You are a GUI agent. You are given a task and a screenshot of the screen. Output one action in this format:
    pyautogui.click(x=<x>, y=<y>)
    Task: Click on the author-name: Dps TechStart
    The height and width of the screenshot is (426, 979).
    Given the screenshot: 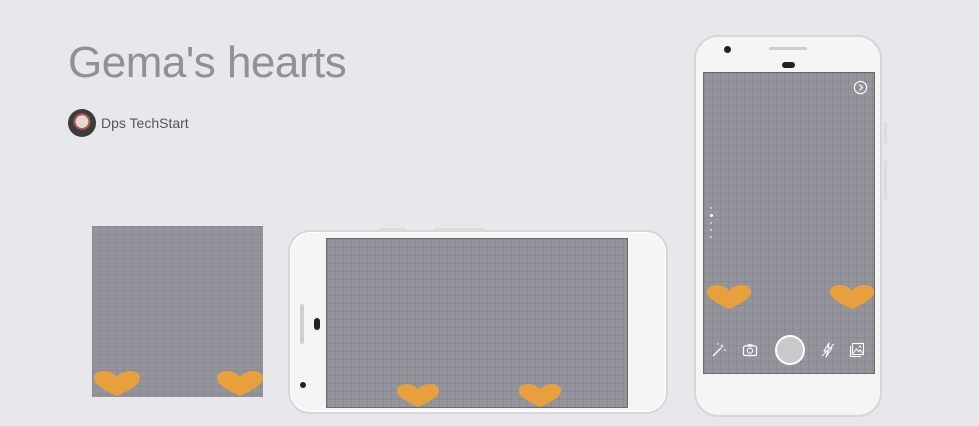 What is the action you would take?
    pyautogui.click(x=145, y=123)
    